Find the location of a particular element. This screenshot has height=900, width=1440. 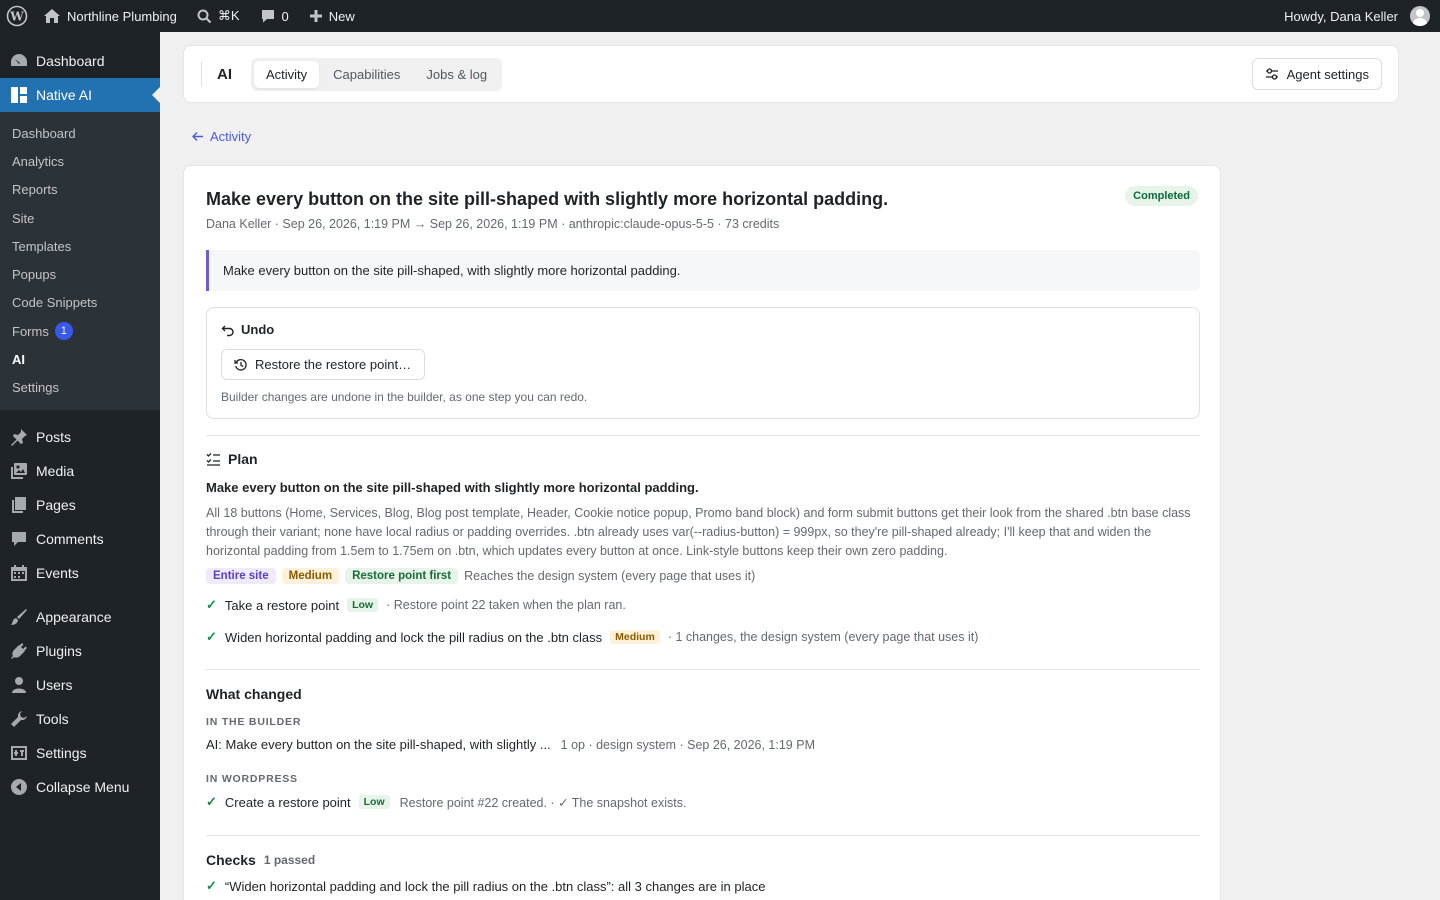

submenu-templates: Templates is located at coordinates (80, 246).